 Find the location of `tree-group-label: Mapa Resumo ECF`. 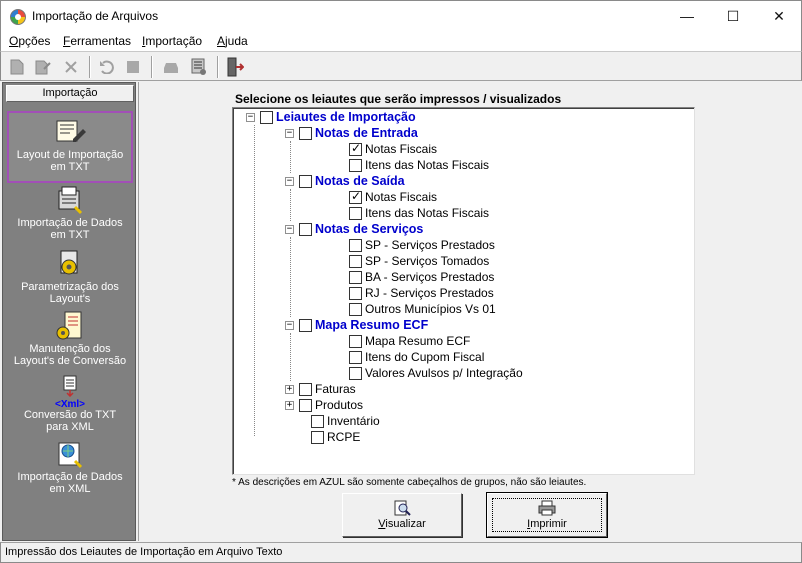

tree-group-label: Mapa Resumo ECF is located at coordinates (372, 325).